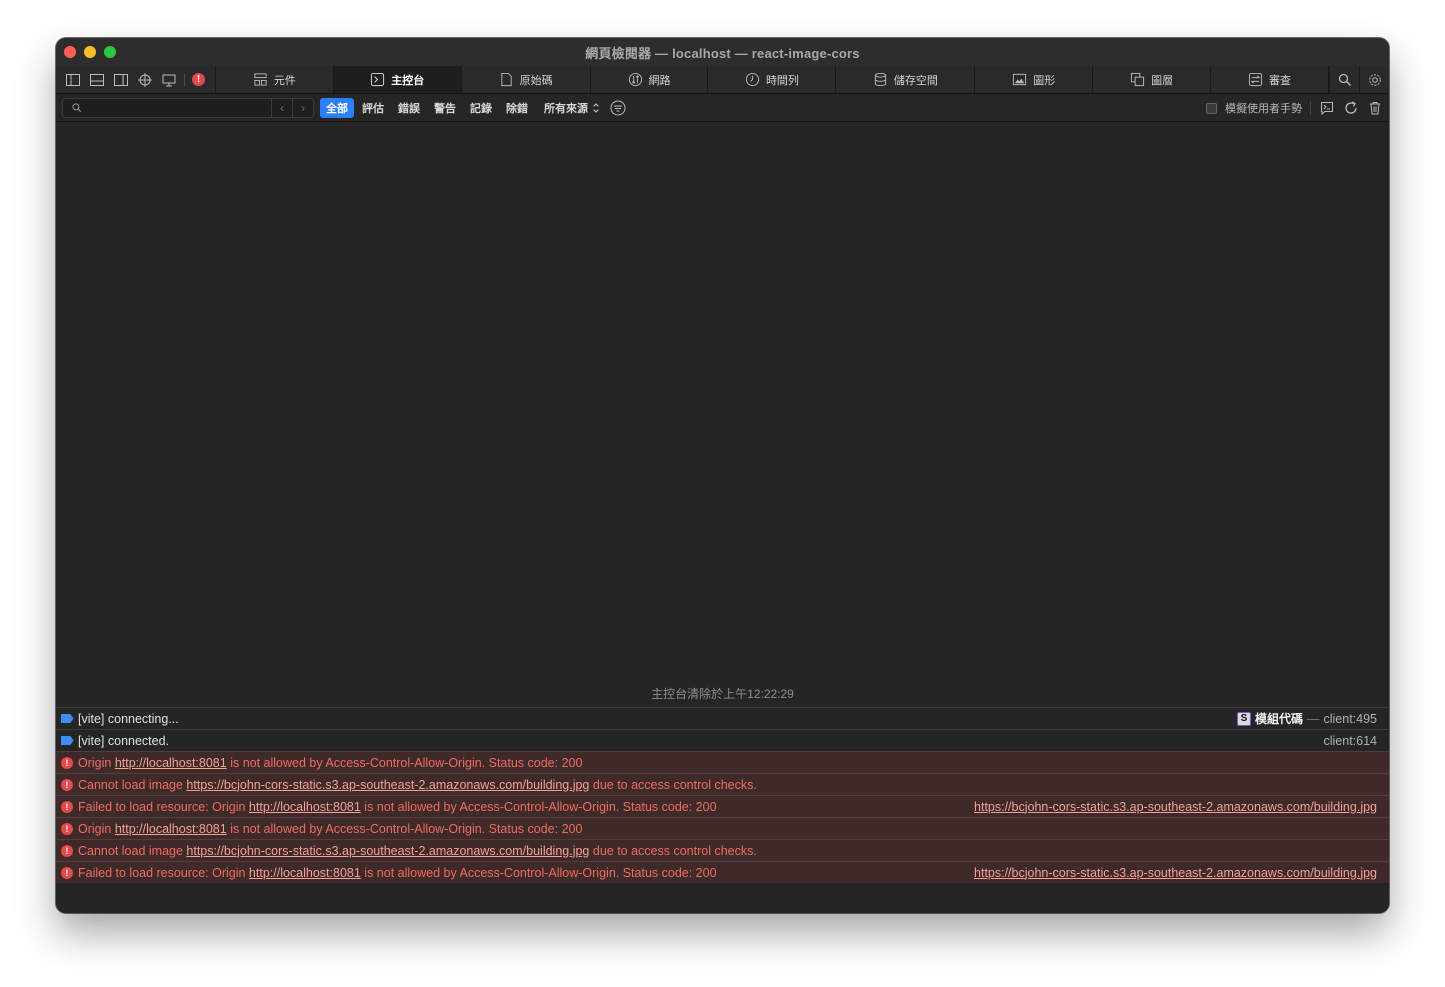  Describe the element at coordinates (596, 108) in the screenshot. I see `chevron-up-down-icon` at that location.